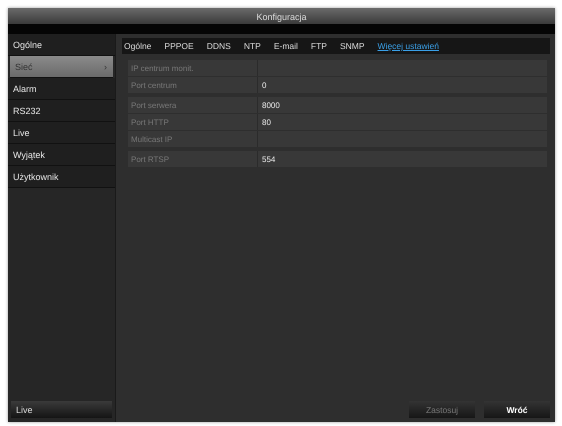  Describe the element at coordinates (402, 122) in the screenshot. I see `input-field: 80` at that location.